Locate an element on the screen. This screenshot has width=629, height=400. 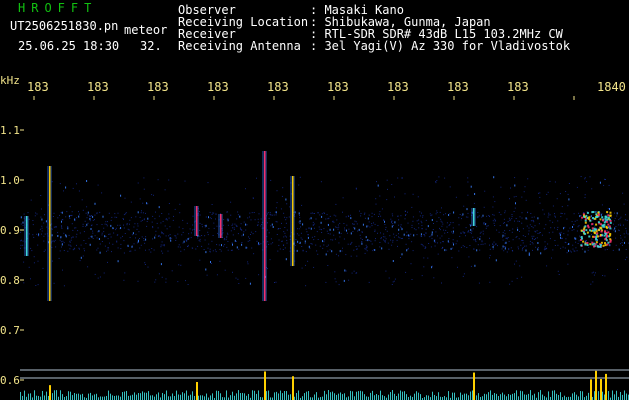
y-tick-0-8: 0.8 is located at coordinates (10, 280).